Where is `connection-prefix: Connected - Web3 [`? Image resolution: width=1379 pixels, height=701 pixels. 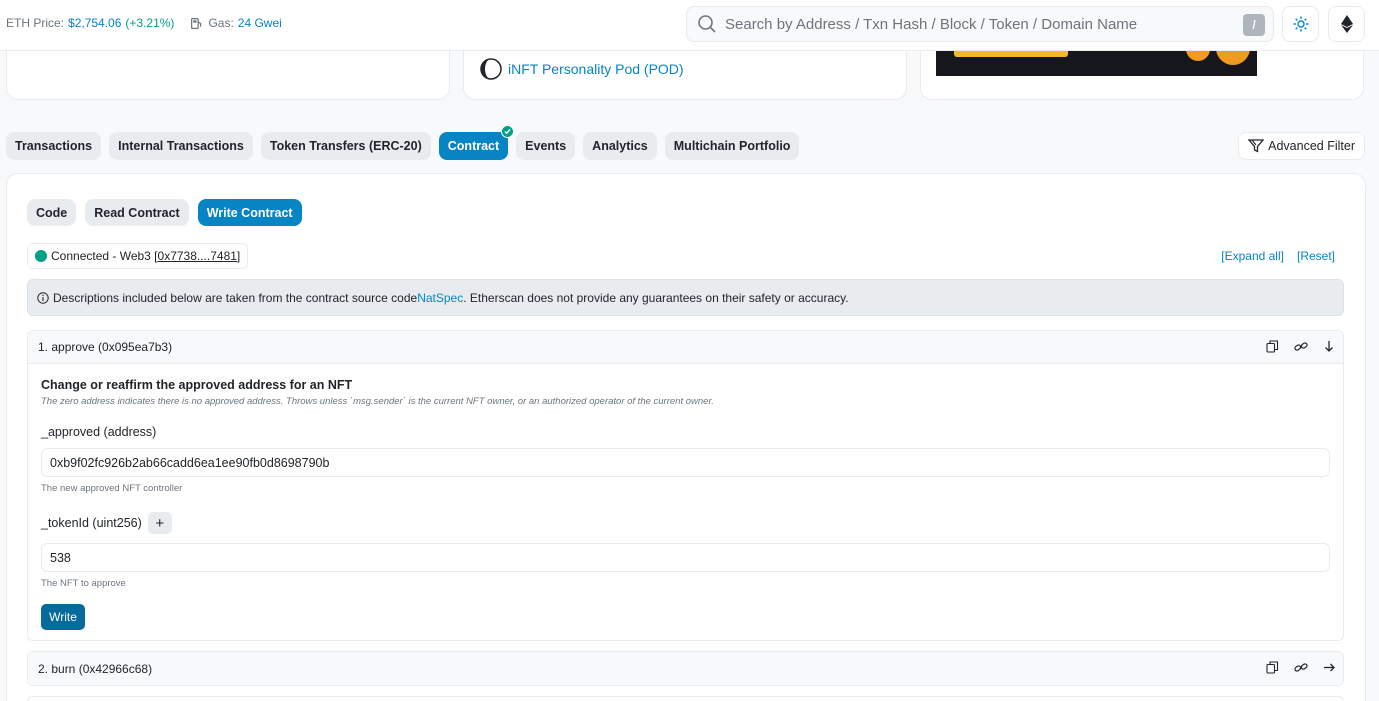 connection-prefix: Connected - Web3 [ is located at coordinates (104, 256).